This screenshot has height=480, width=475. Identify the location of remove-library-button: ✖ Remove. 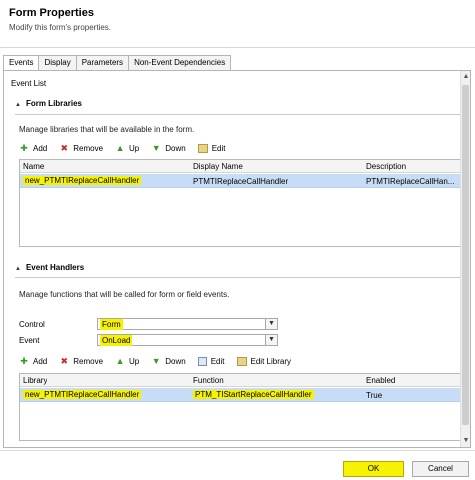
(81, 148).